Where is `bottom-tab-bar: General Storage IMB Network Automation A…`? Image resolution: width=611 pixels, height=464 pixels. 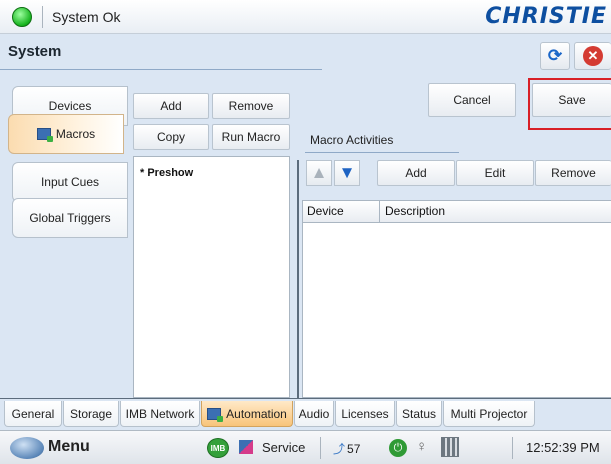 bottom-tab-bar: General Storage IMB Network Automation A… is located at coordinates (305, 413).